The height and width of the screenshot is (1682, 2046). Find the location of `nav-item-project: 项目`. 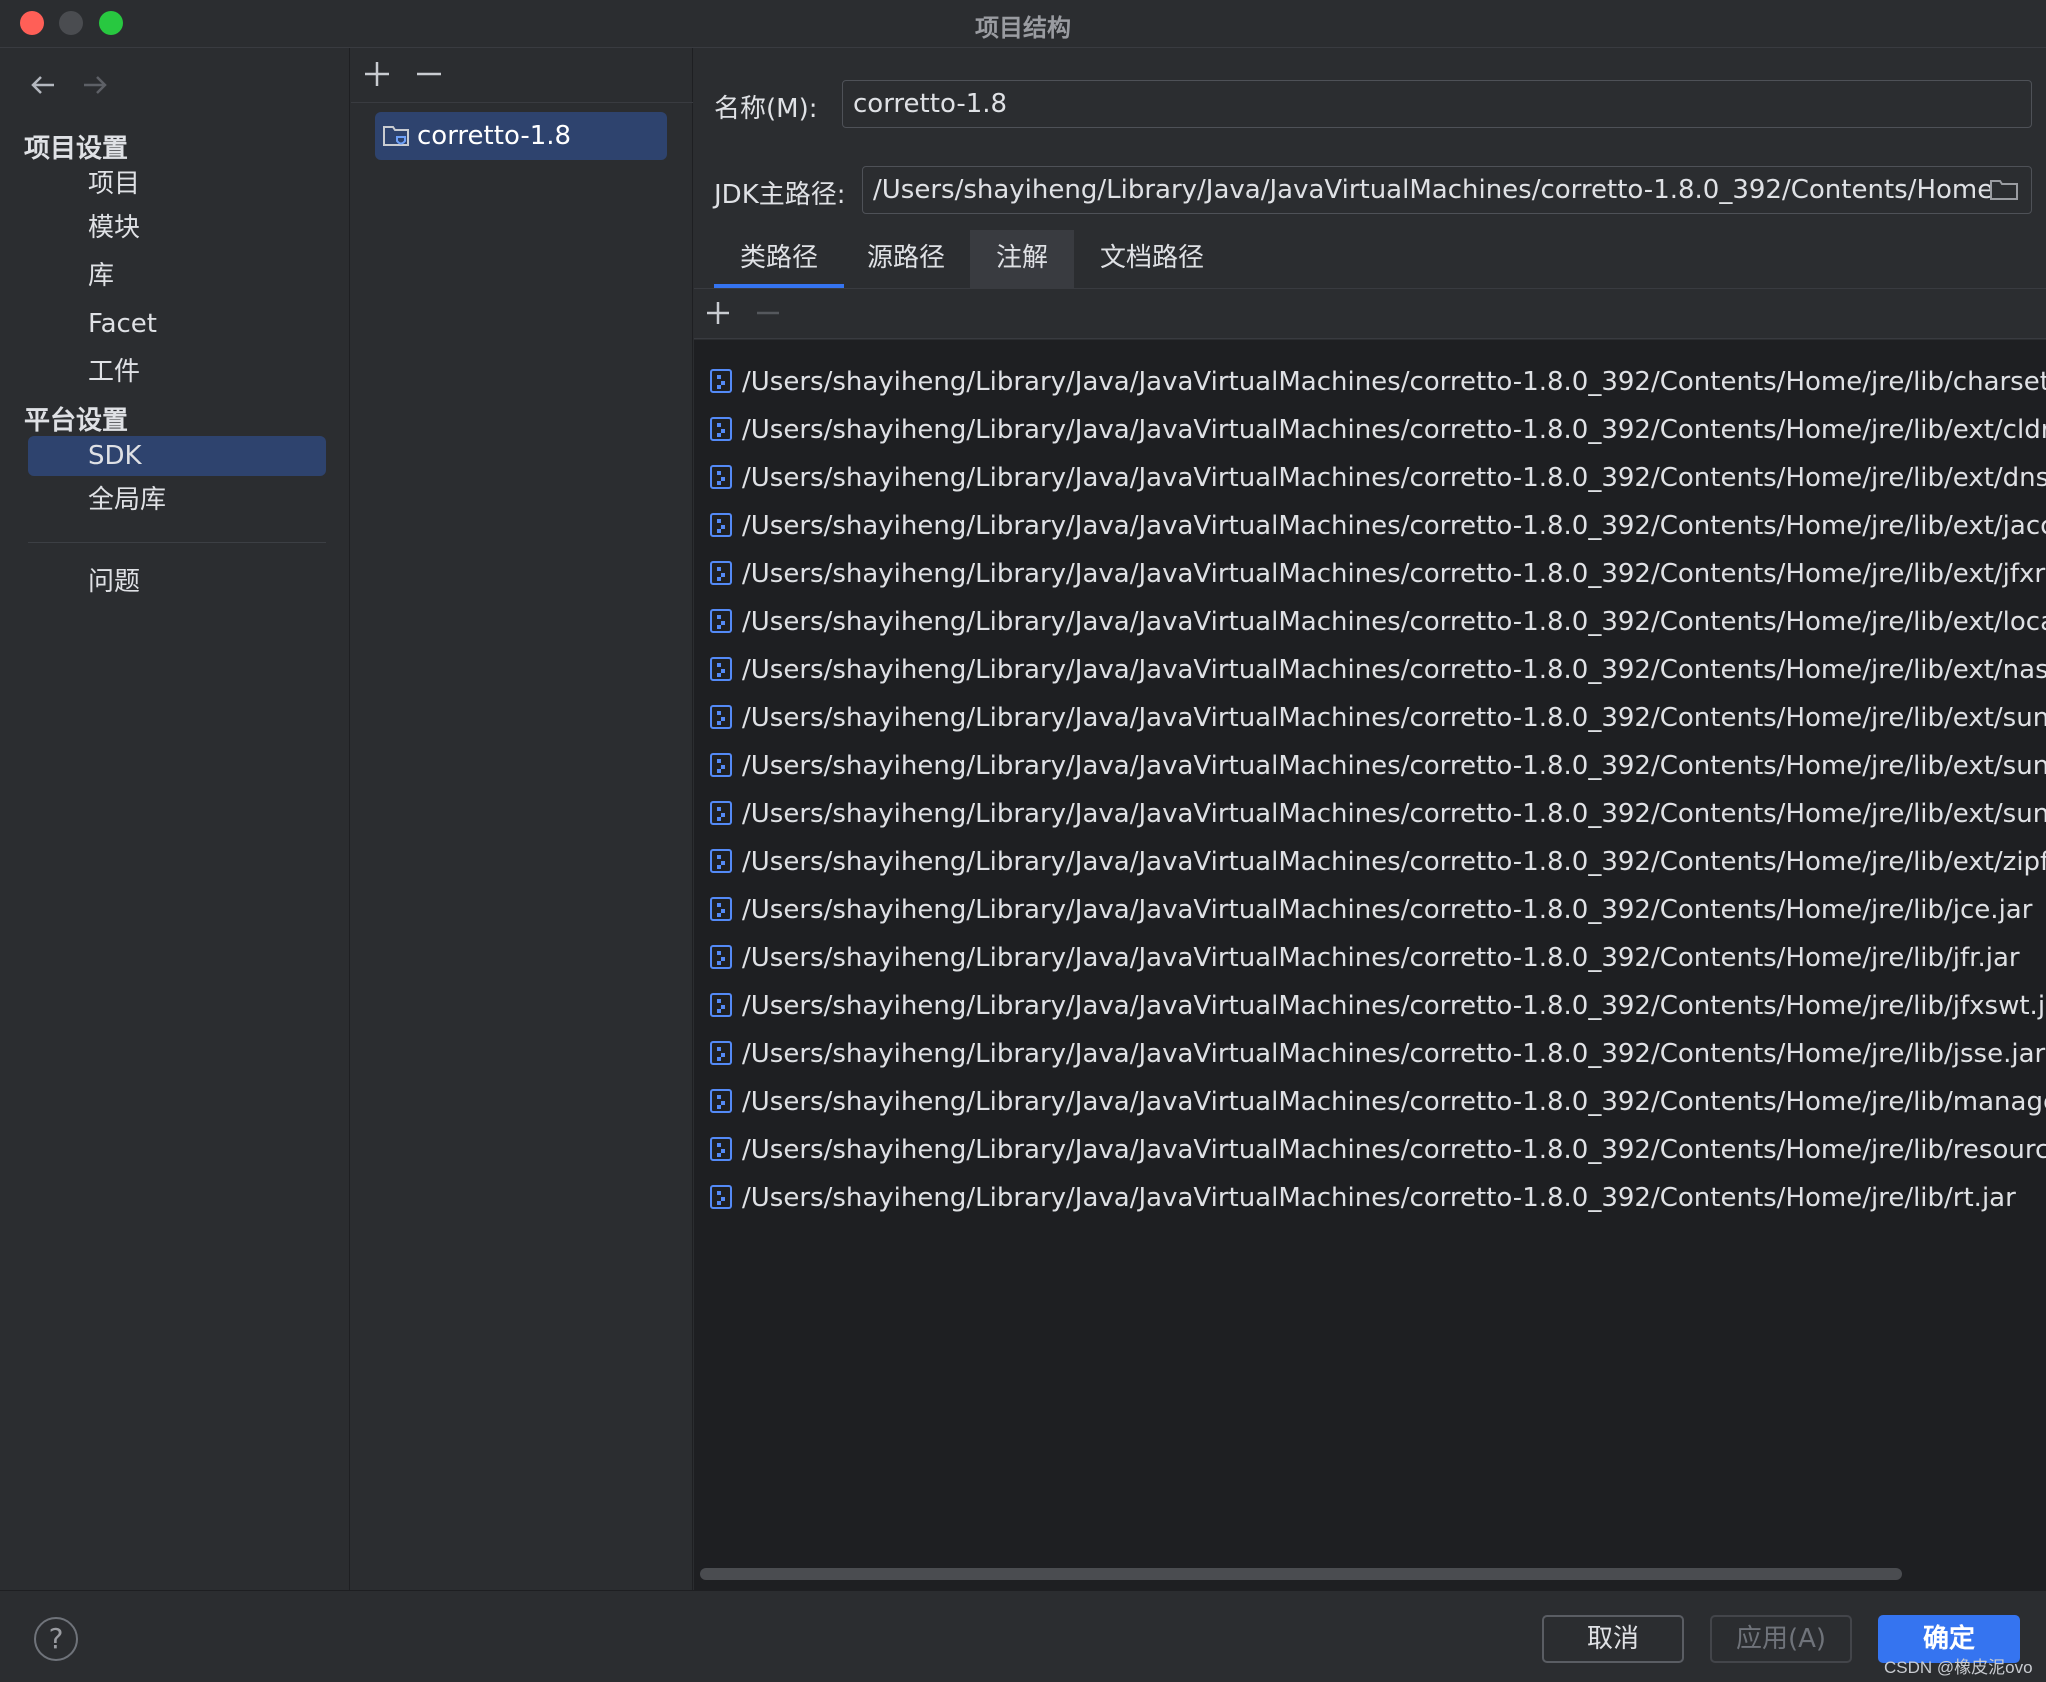

nav-item-project: 项目 is located at coordinates (177, 184).